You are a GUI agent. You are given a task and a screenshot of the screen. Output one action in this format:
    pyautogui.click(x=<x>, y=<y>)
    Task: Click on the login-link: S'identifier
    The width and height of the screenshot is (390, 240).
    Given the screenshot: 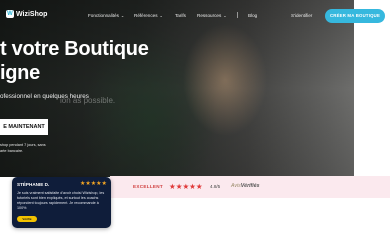 What is the action you would take?
    pyautogui.click(x=301, y=15)
    